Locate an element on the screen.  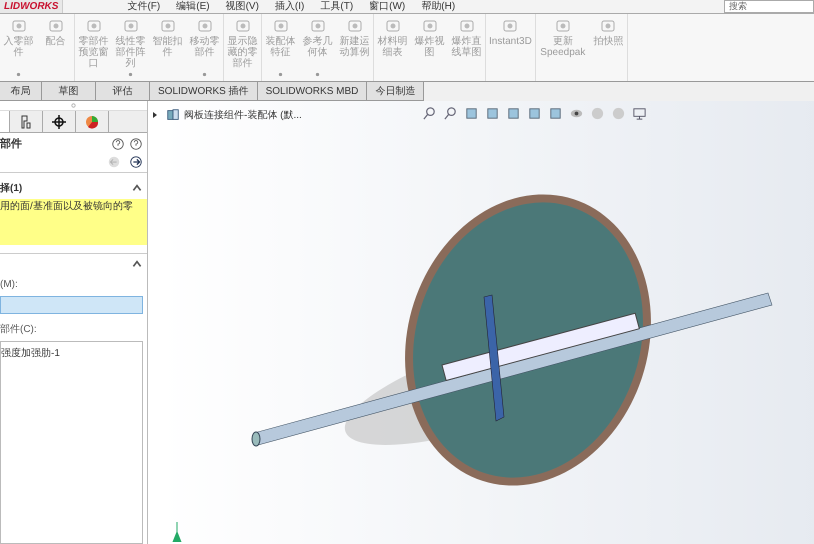
search-field: 搜索 is located at coordinates (769, 6).